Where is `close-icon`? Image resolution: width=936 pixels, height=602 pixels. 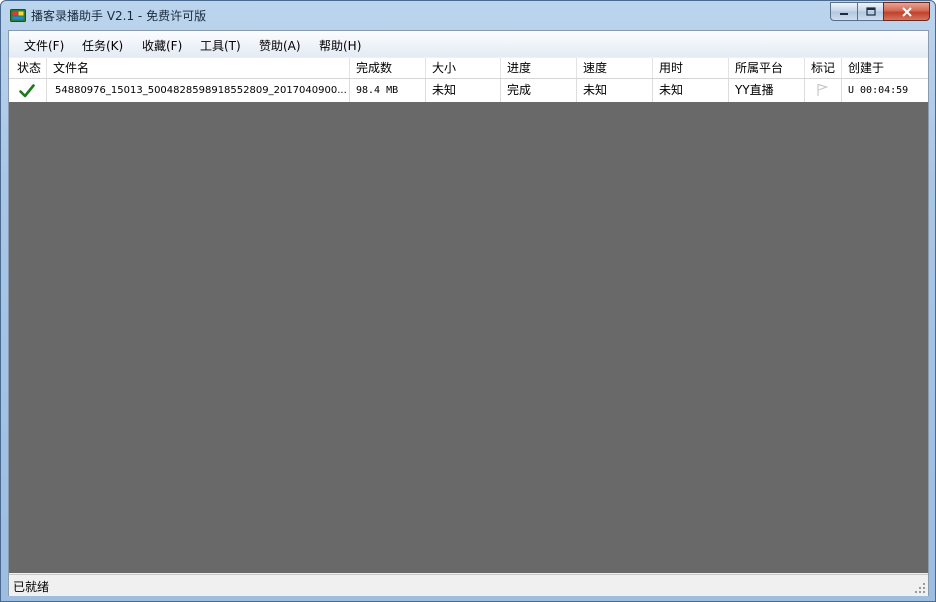
close-icon is located at coordinates (906, 11).